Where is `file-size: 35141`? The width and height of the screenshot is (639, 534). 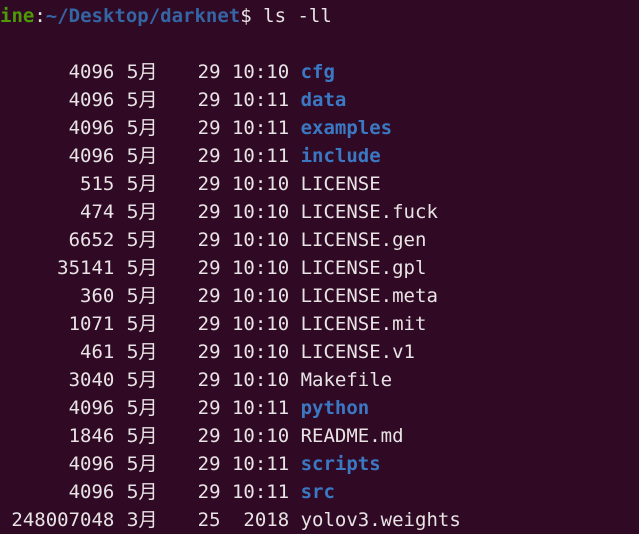
file-size: 35141 is located at coordinates (86, 268).